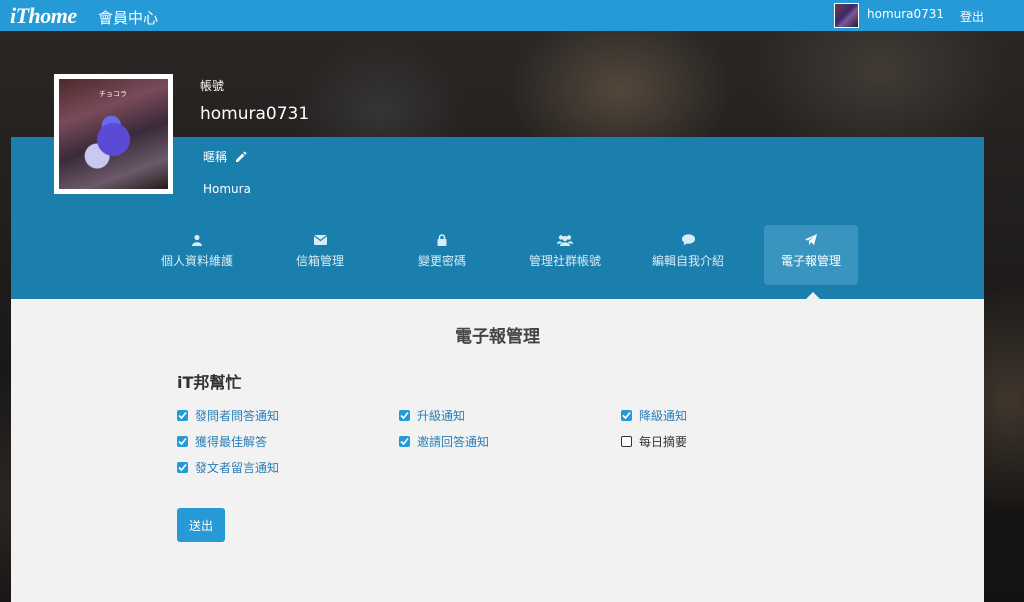 The height and width of the screenshot is (602, 1024). I want to click on user-avatar-small, so click(846, 15).